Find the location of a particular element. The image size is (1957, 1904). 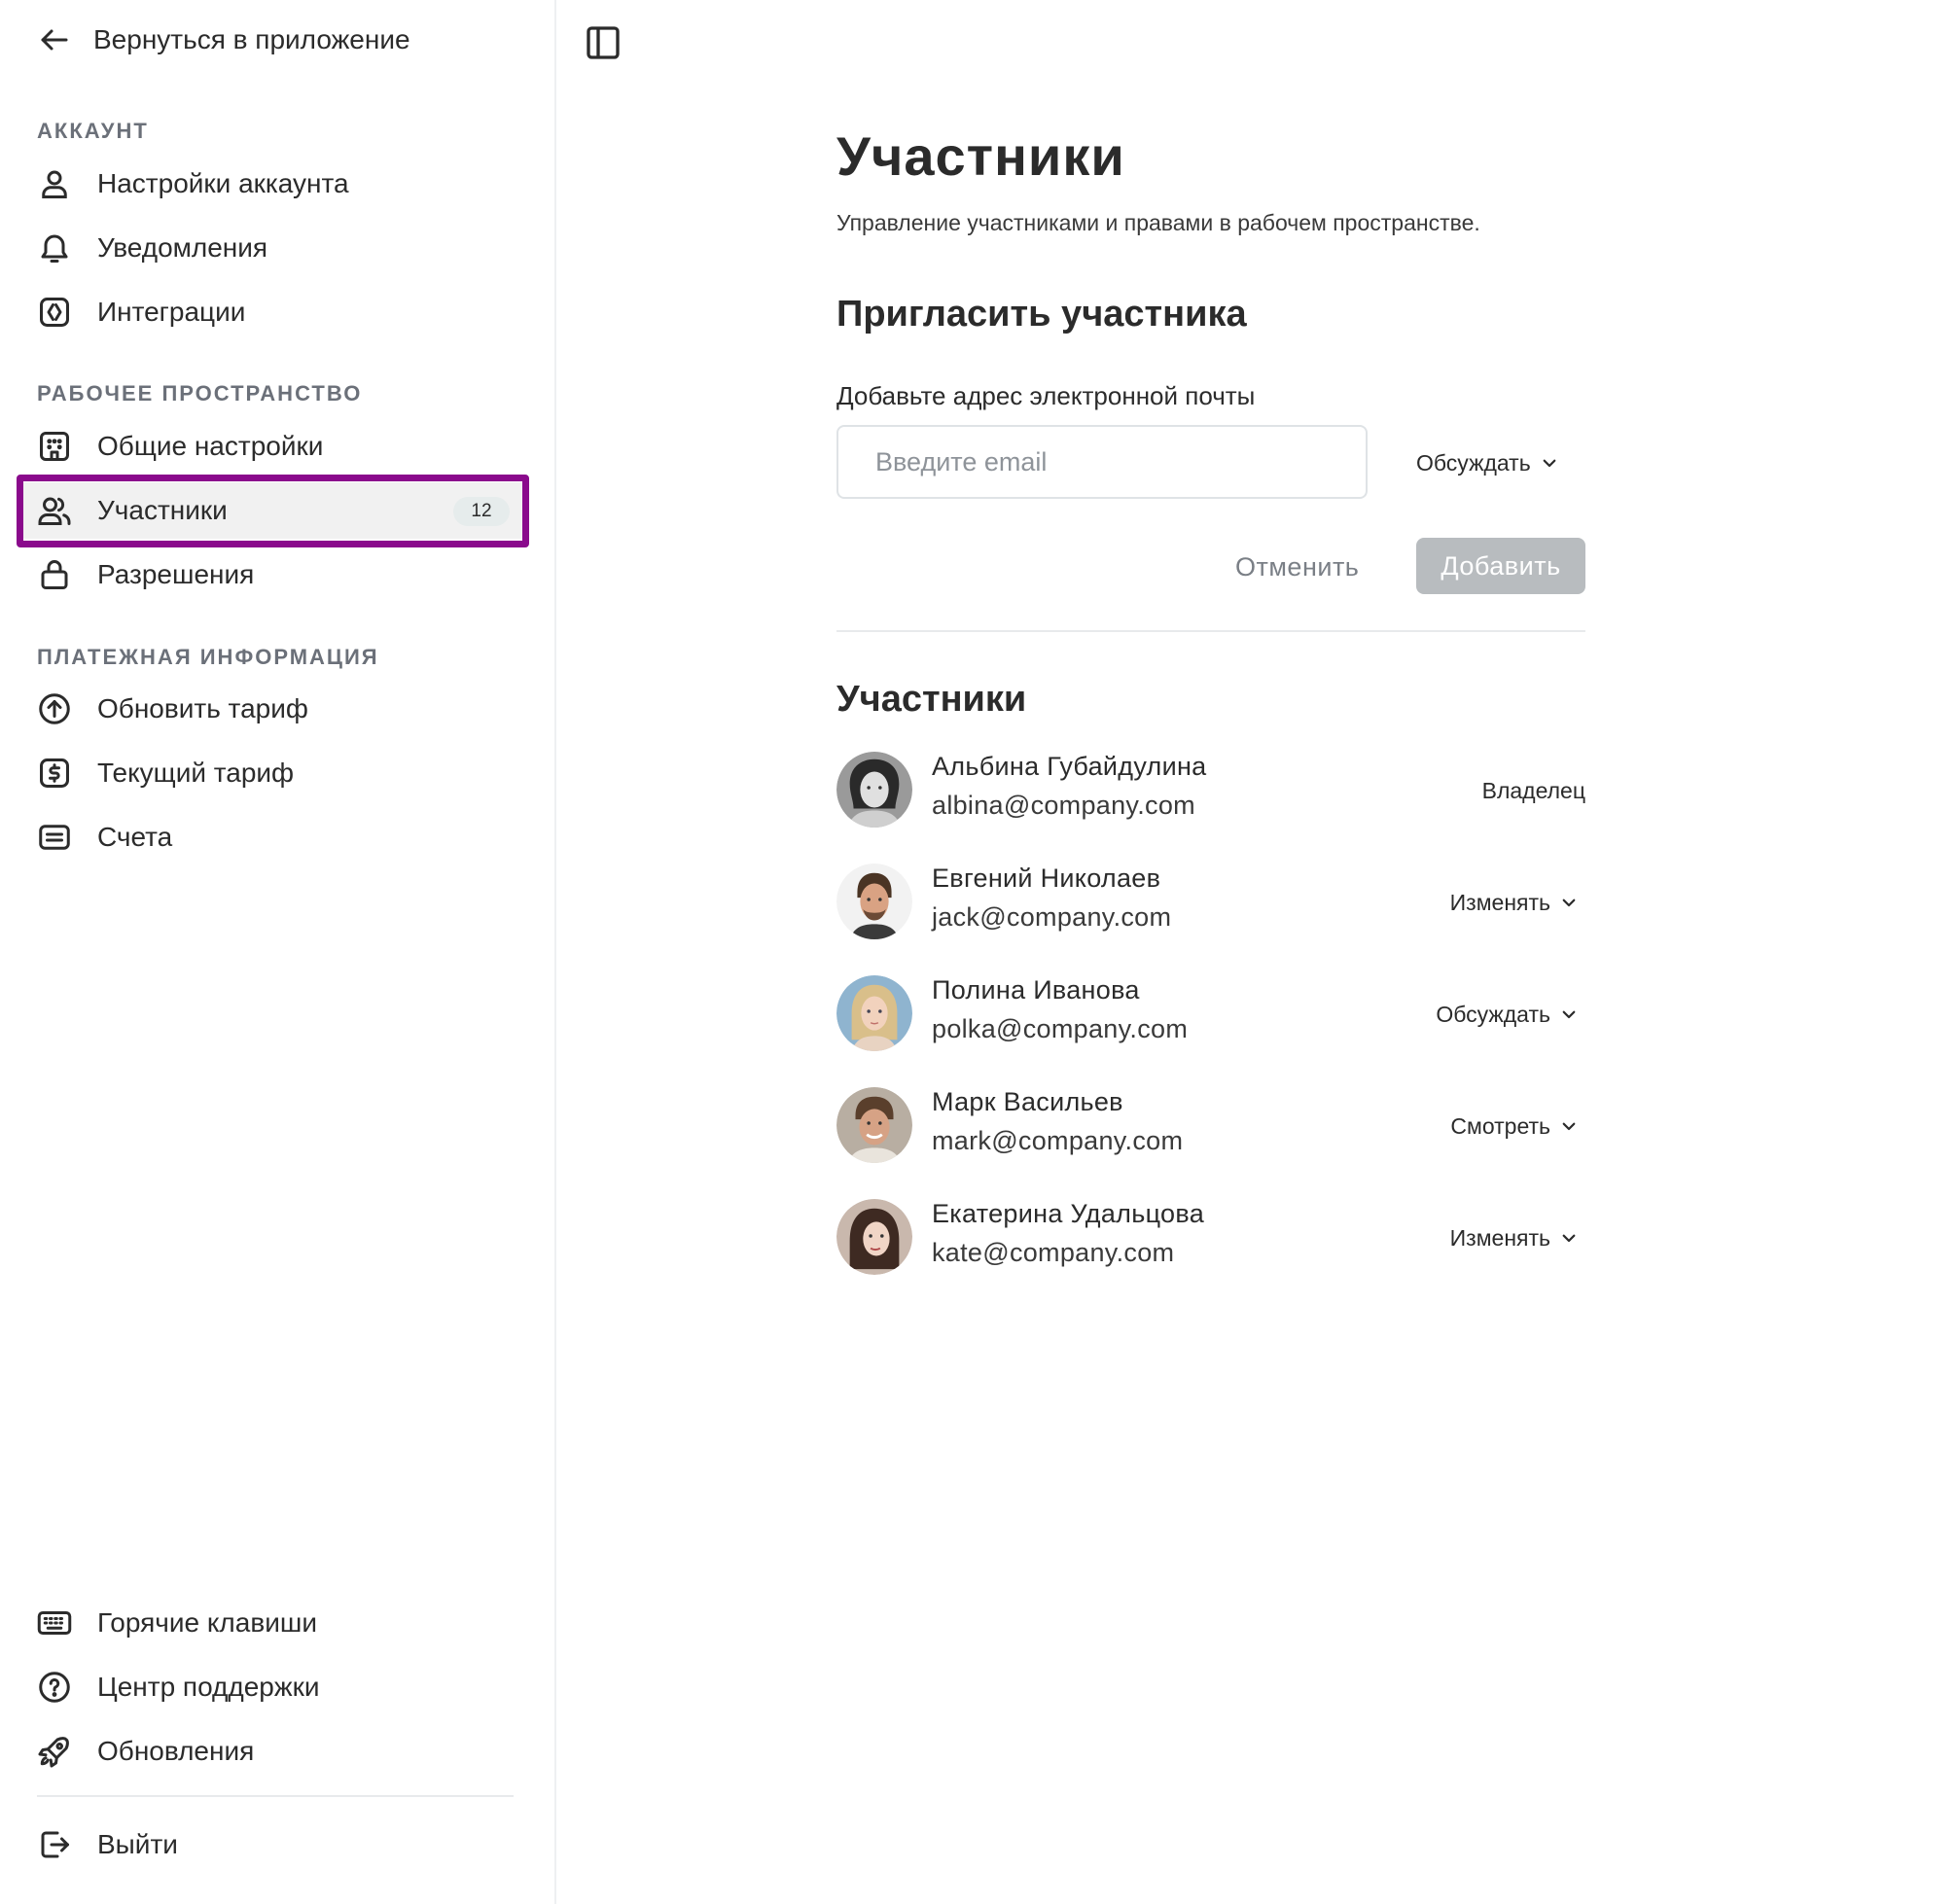

sidebar-toggle-icon is located at coordinates (603, 42).